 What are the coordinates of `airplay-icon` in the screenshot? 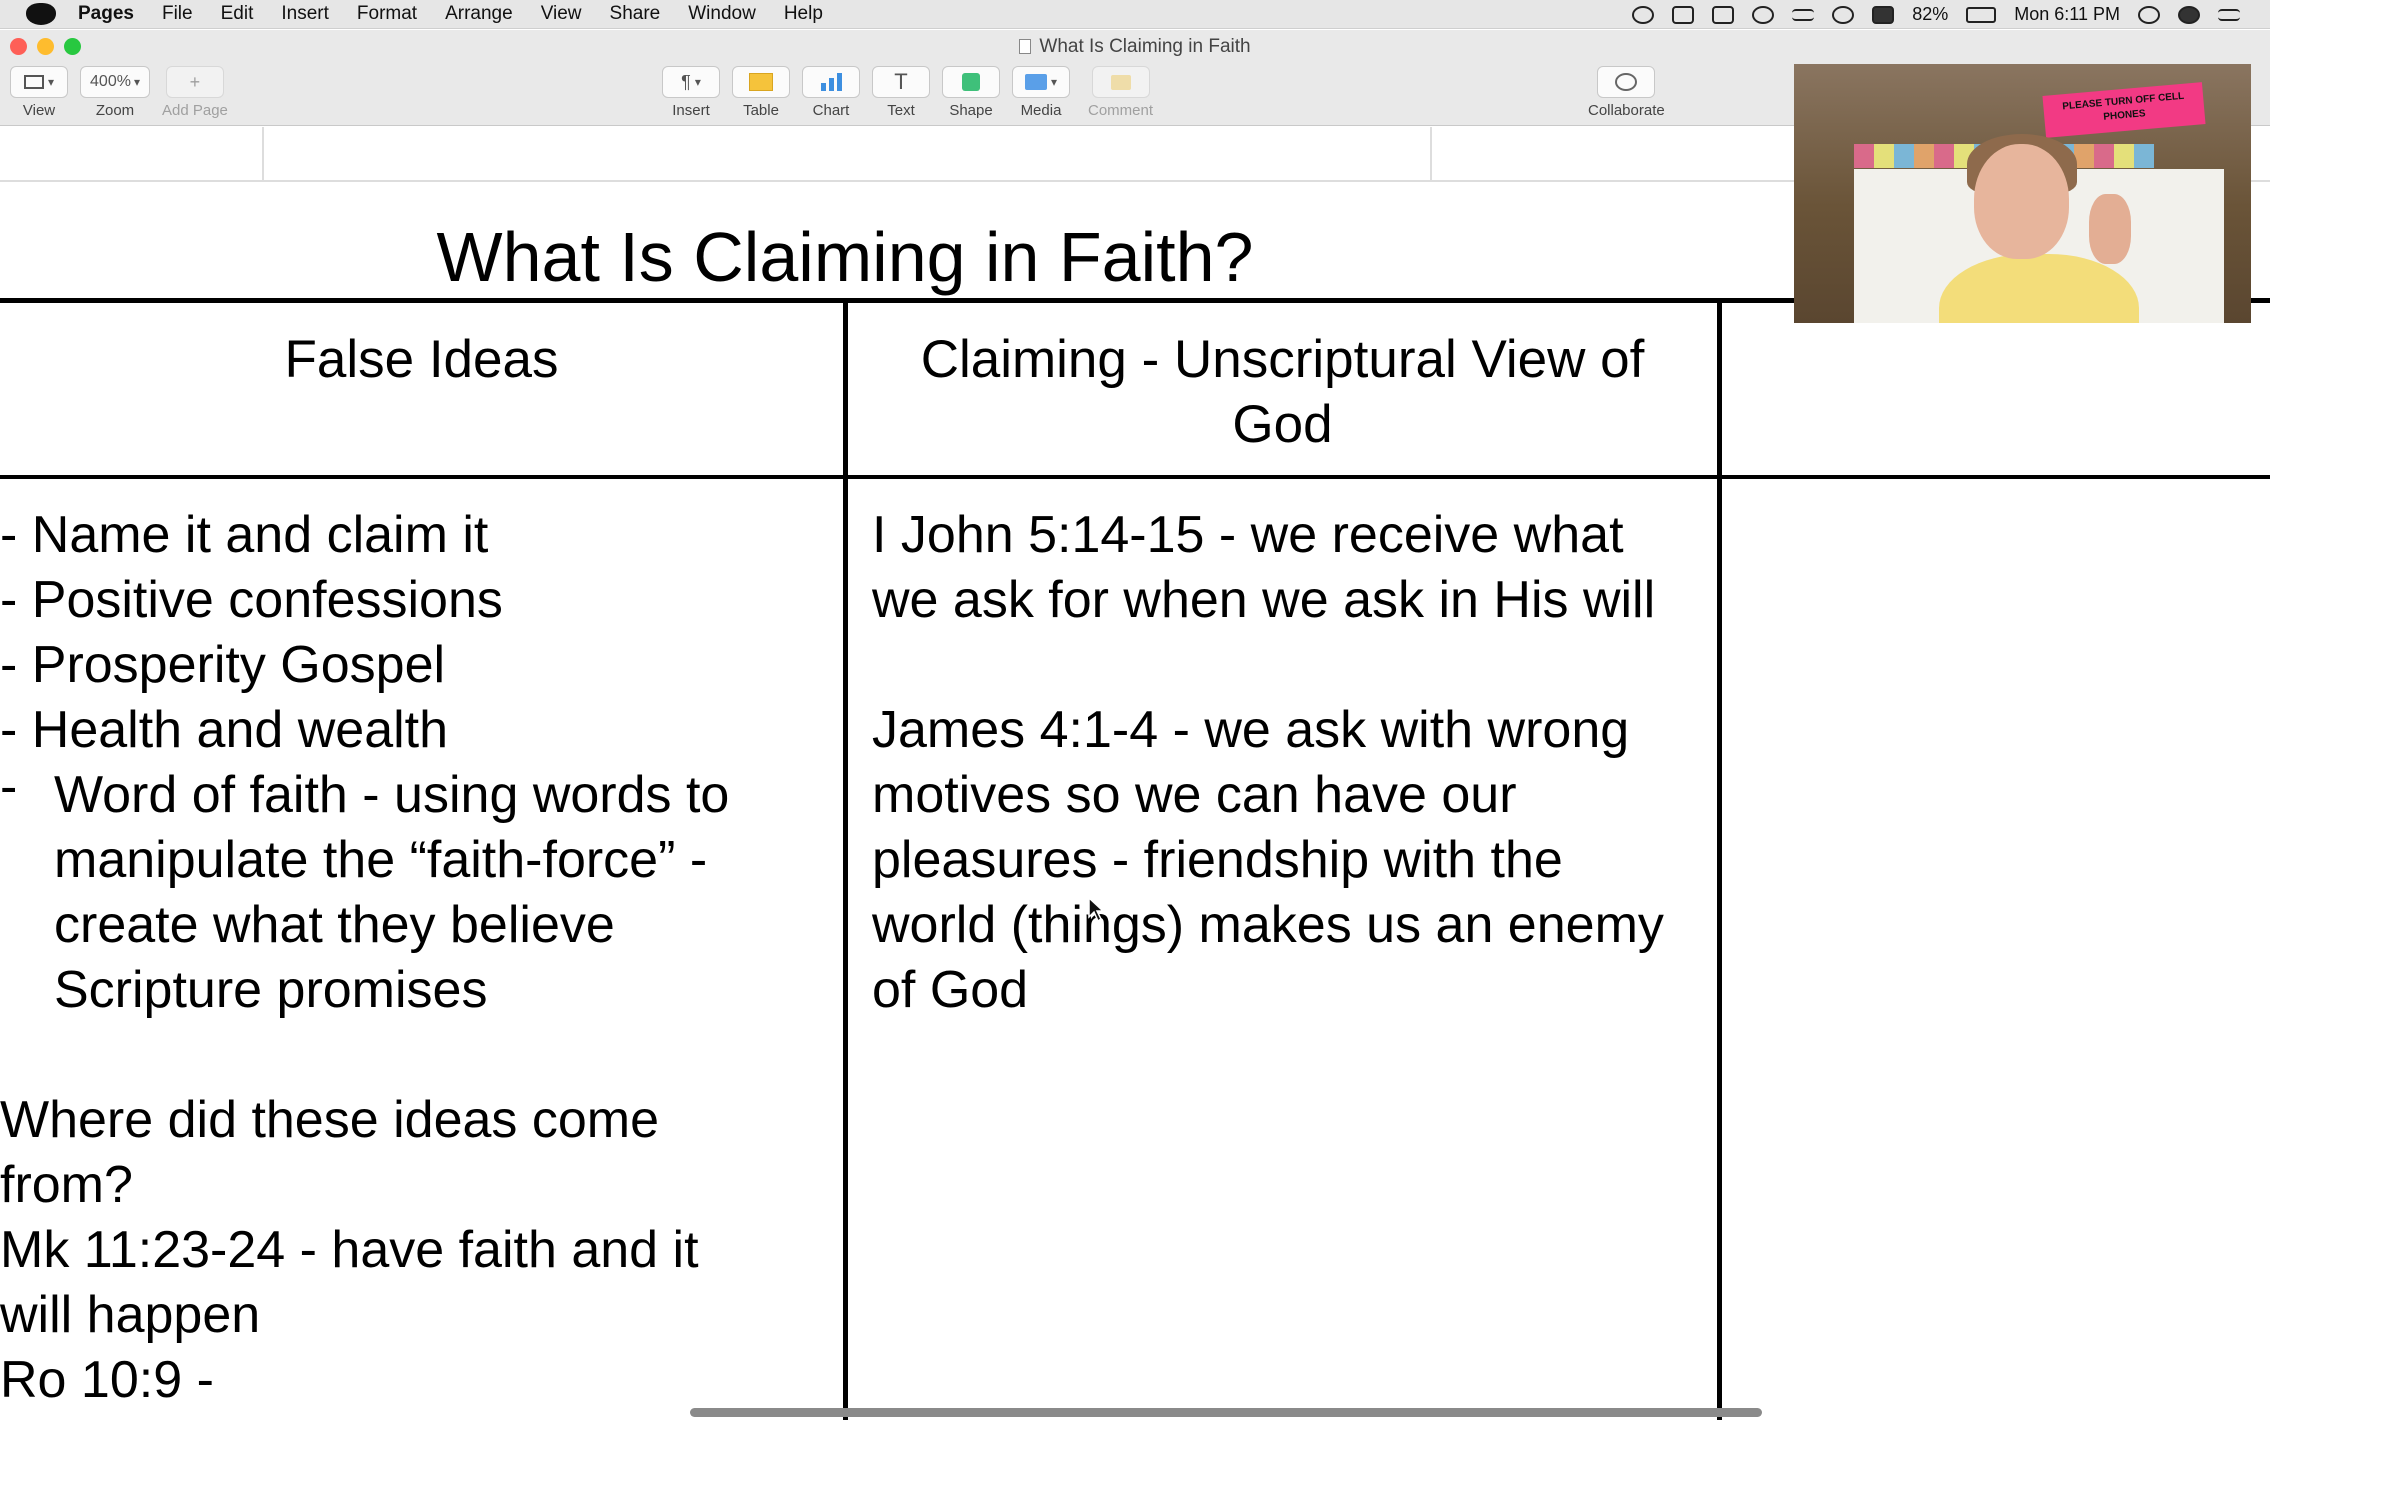 It's located at (1723, 14).